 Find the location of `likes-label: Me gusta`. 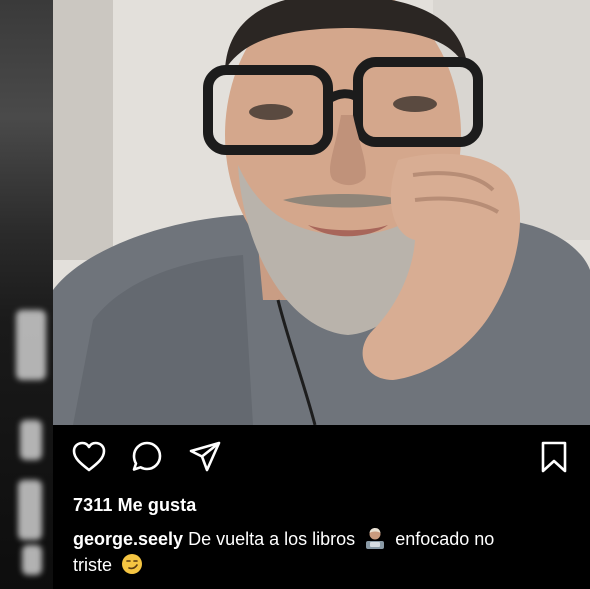

likes-label: Me gusta is located at coordinates (157, 505).